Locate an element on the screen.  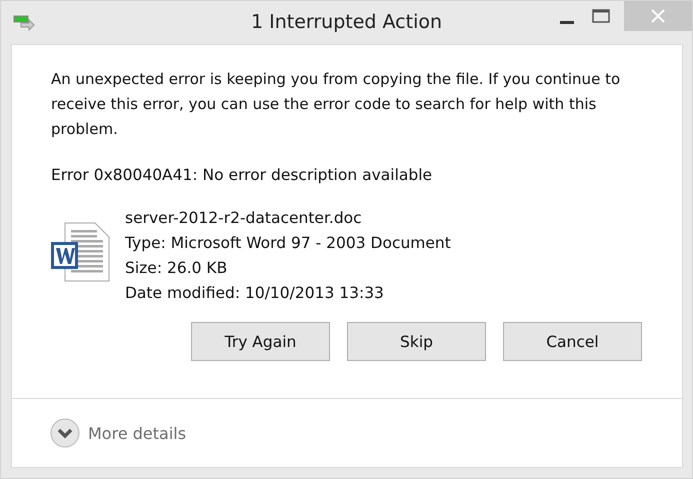
file-size: Size: 26.0 KB is located at coordinates (176, 268).